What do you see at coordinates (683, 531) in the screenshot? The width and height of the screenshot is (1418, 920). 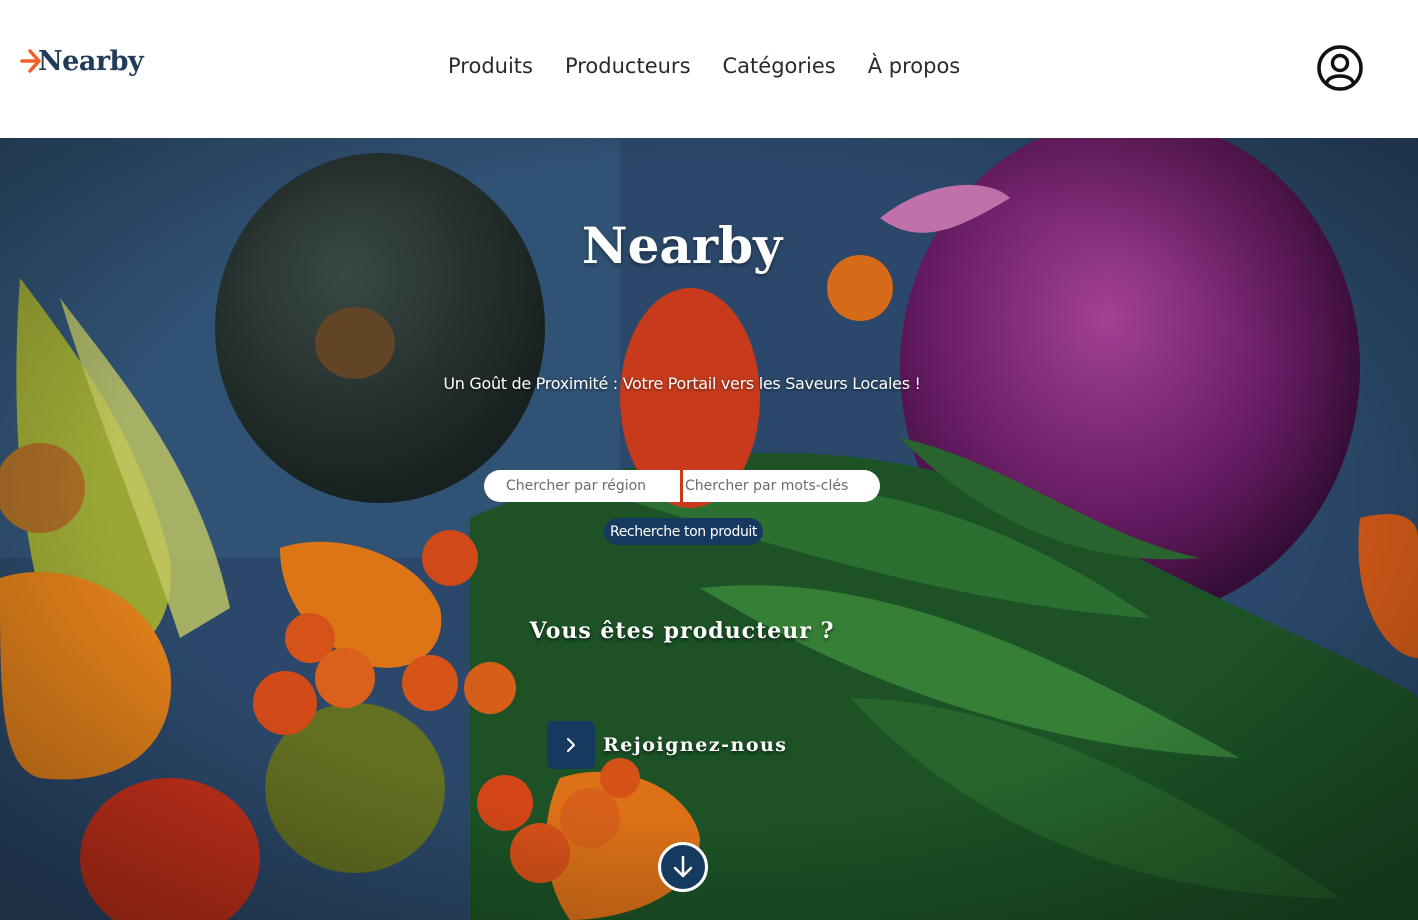 I see `search-product-button: Recherche ton produit` at bounding box center [683, 531].